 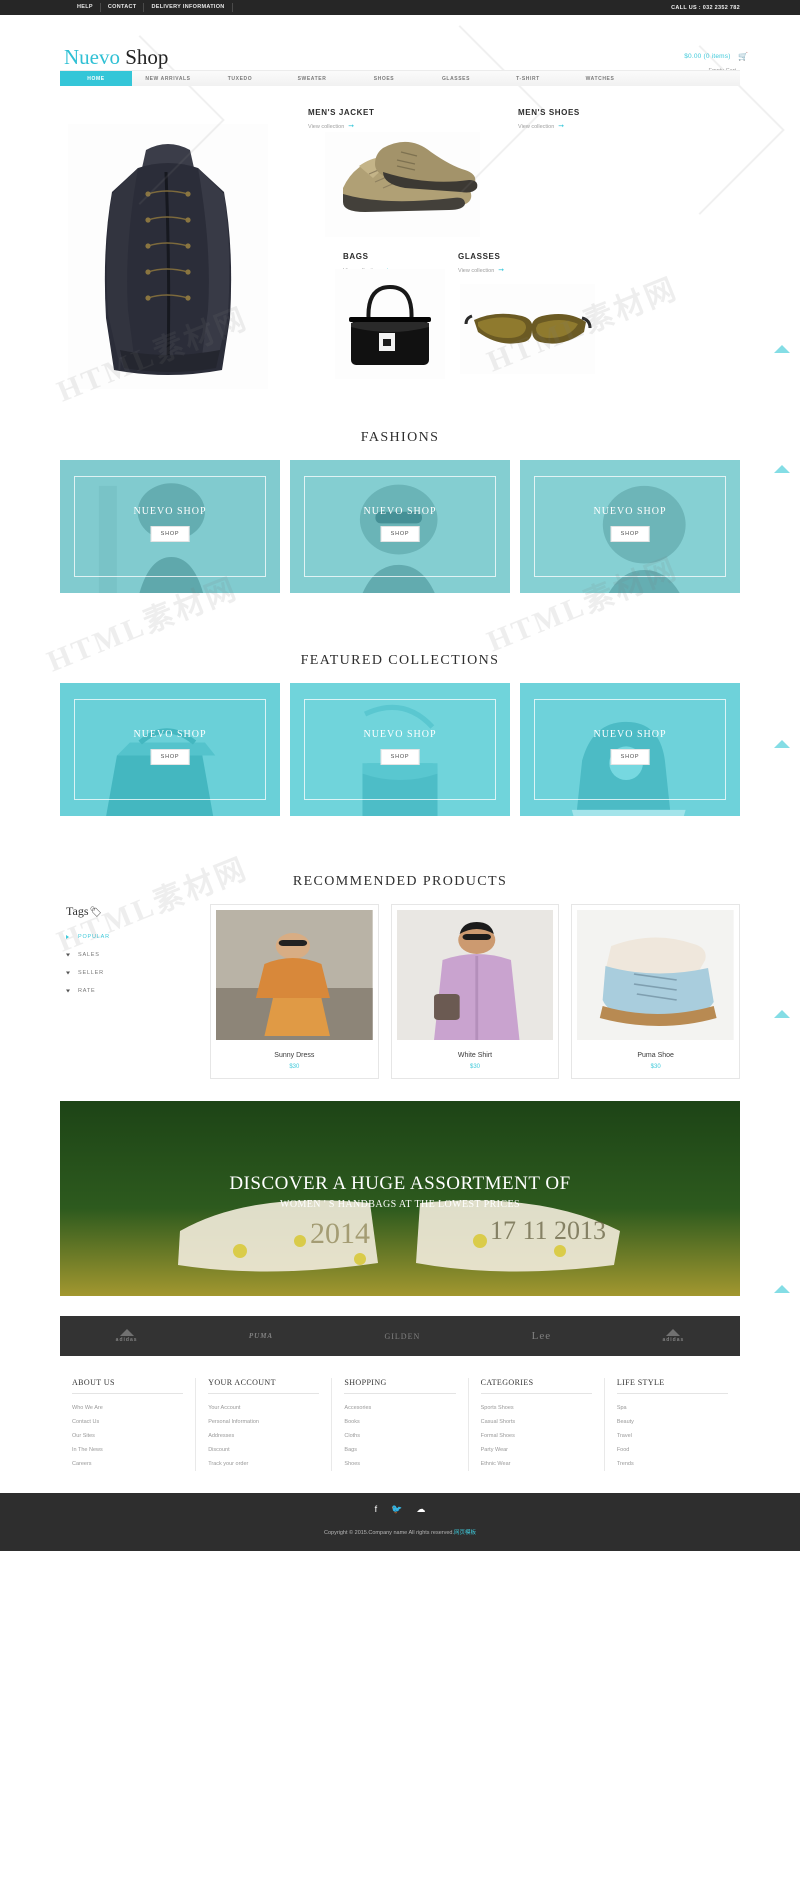 I want to click on brand-label-adidas-2: adidas, so click(x=673, y=1340).